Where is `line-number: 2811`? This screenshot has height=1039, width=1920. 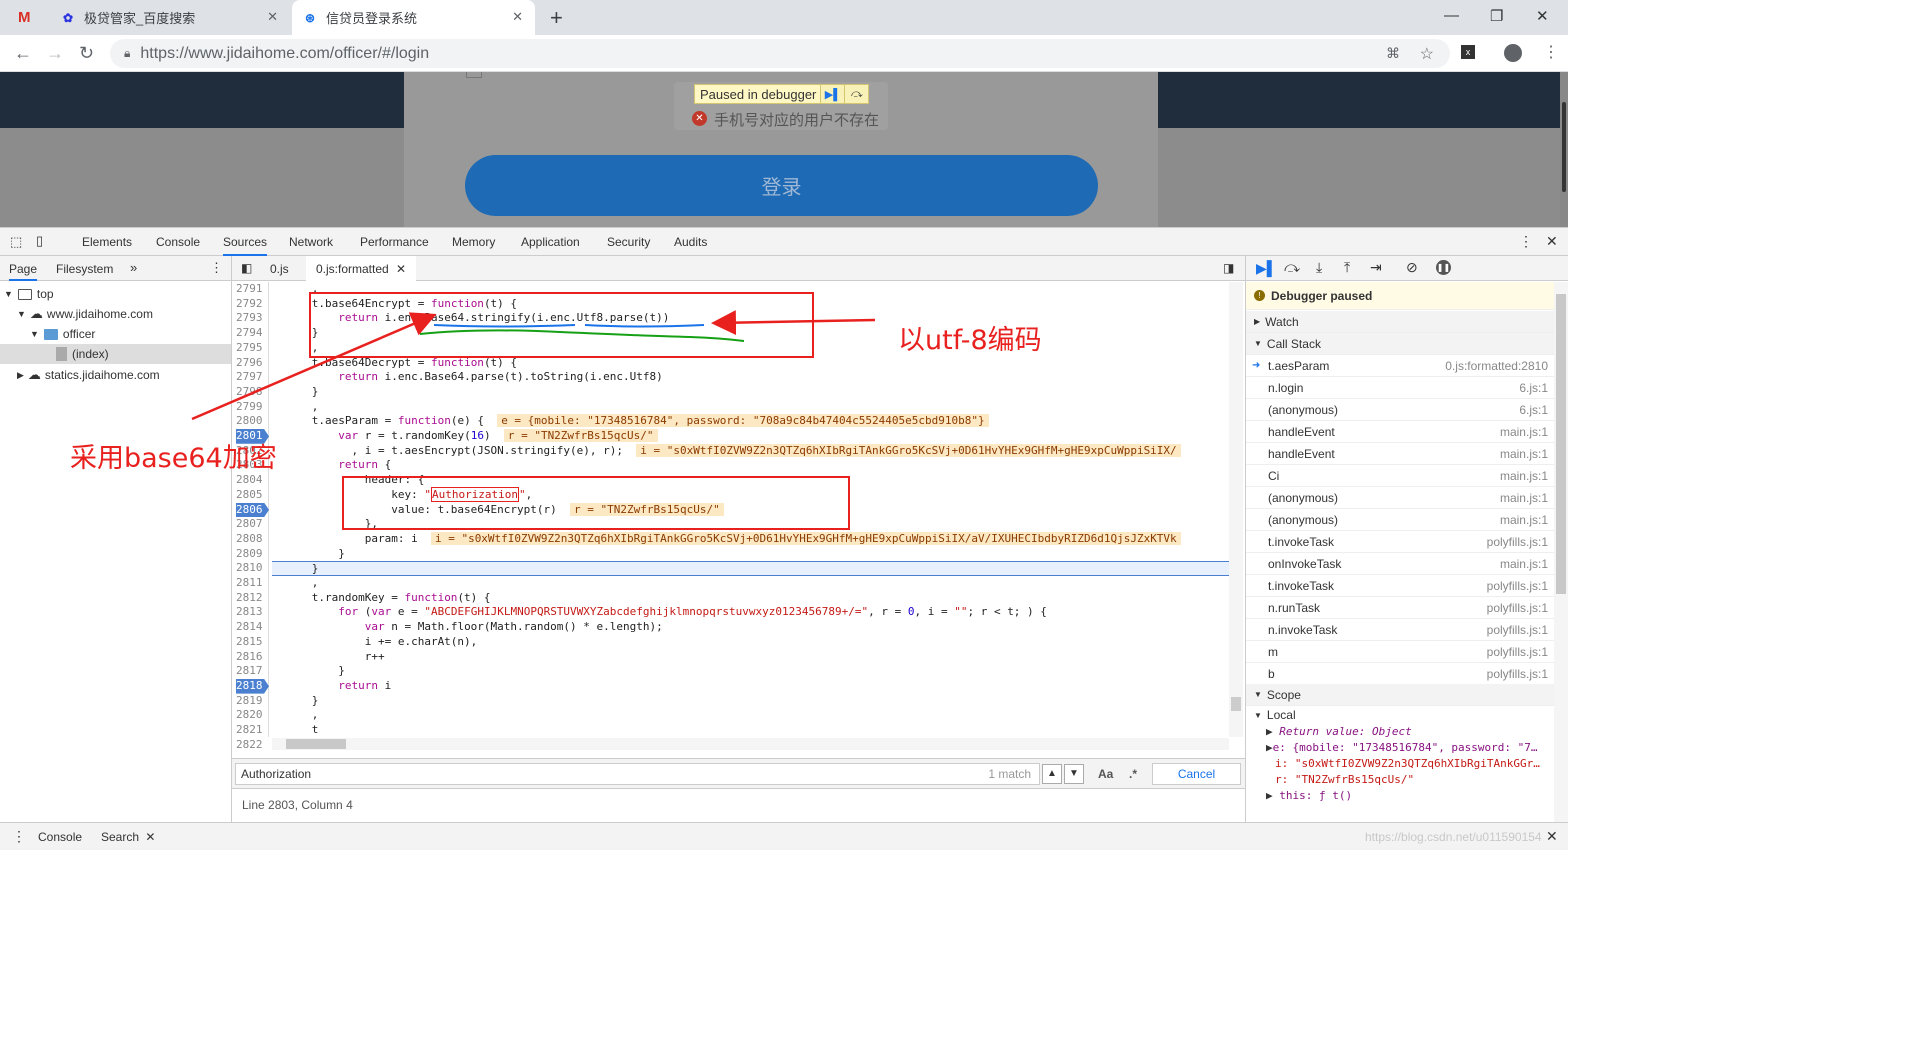
line-number: 2811 is located at coordinates (252, 583).